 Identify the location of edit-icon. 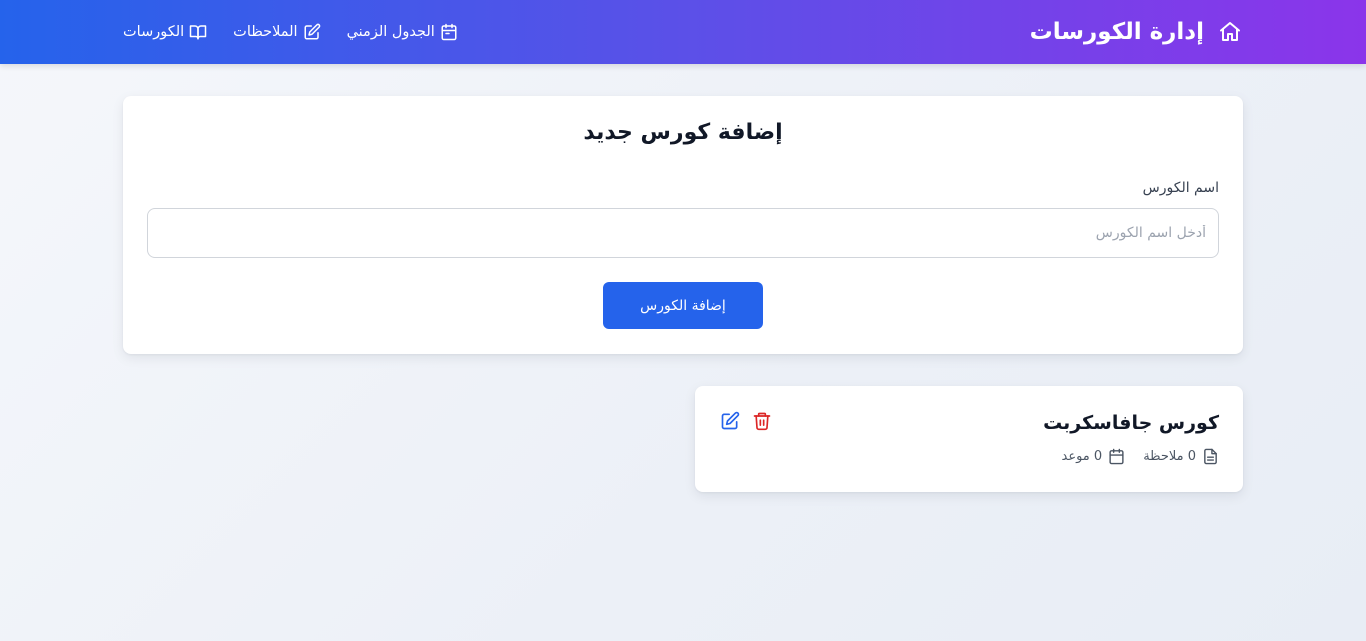
(730, 420).